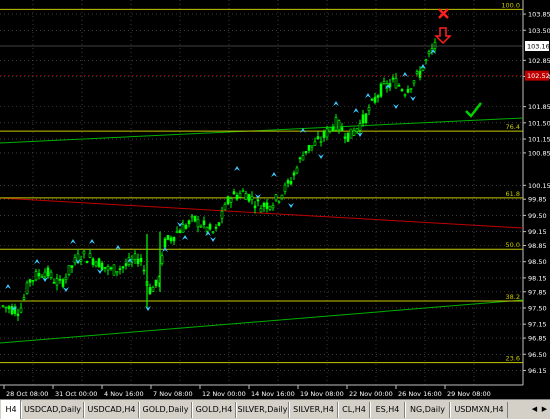 The width and height of the screenshot is (550, 419). Describe the element at coordinates (111, 410) in the screenshot. I see `chart-tab: USDCAD,H4` at that location.